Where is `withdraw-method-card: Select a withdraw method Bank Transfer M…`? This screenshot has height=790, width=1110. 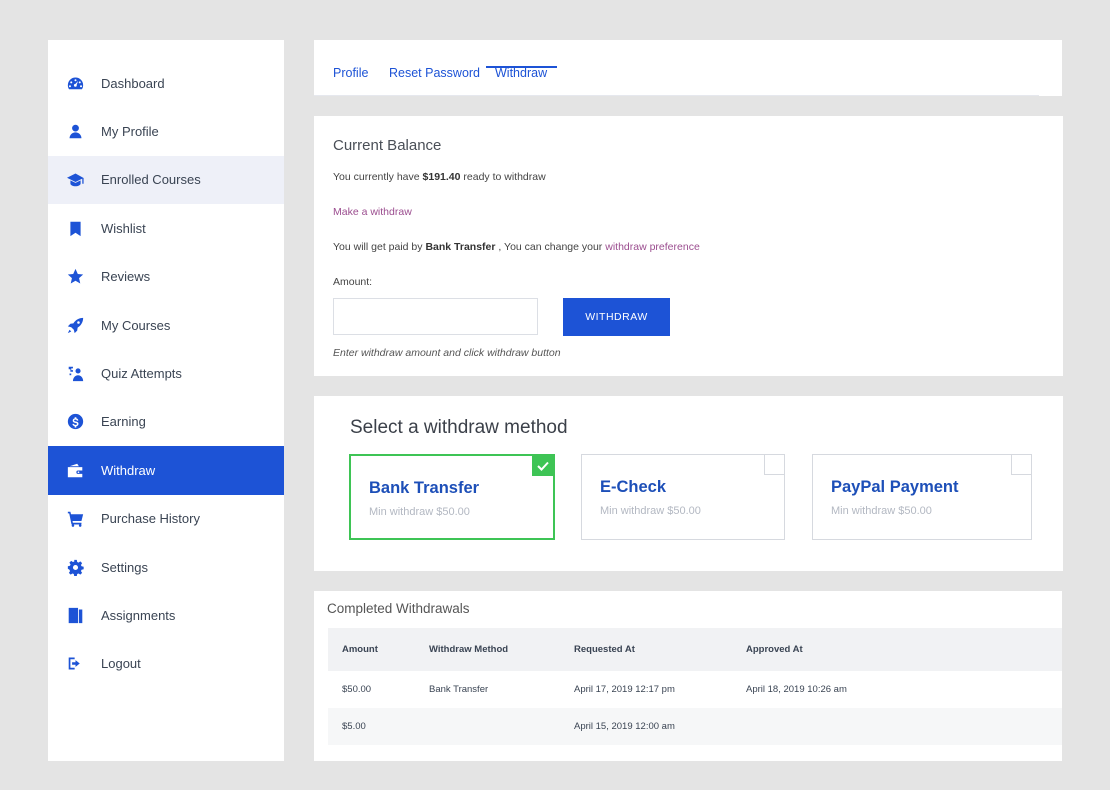
withdraw-method-card: Select a withdraw method Bank Transfer M… is located at coordinates (688, 483).